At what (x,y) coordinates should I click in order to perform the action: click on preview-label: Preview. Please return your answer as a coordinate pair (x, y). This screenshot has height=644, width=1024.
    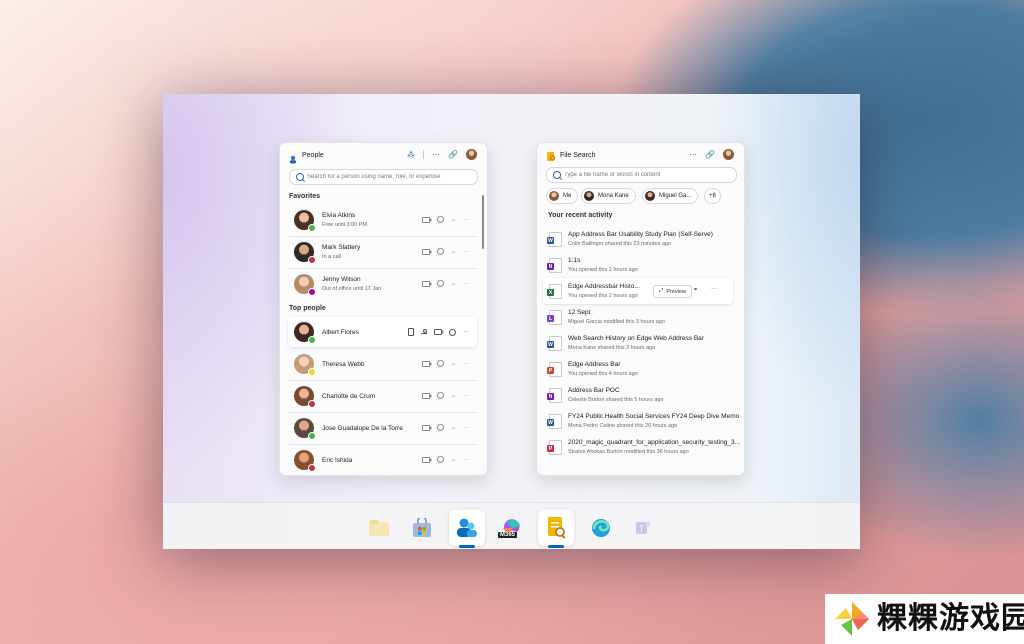
    Looking at the image, I should click on (676, 291).